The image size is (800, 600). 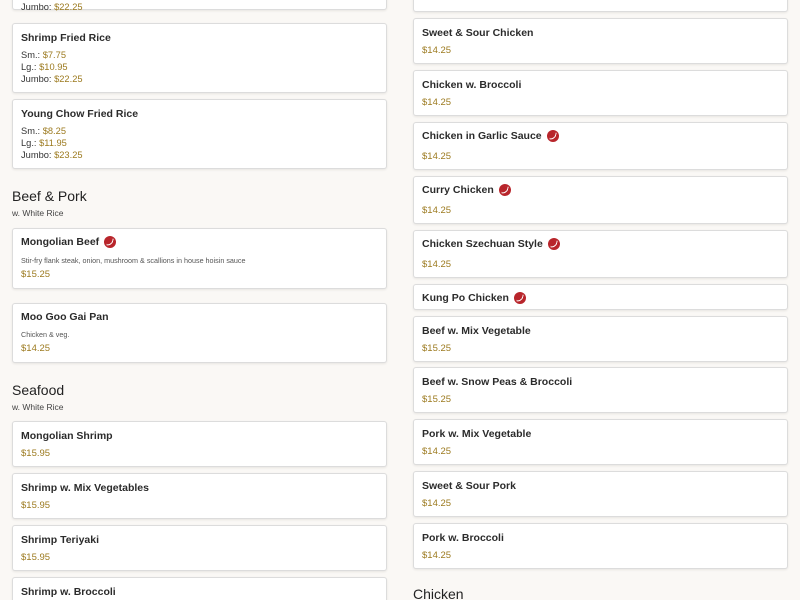 What do you see at coordinates (469, 486) in the screenshot?
I see `item-name: Sweet & Sour Pork` at bounding box center [469, 486].